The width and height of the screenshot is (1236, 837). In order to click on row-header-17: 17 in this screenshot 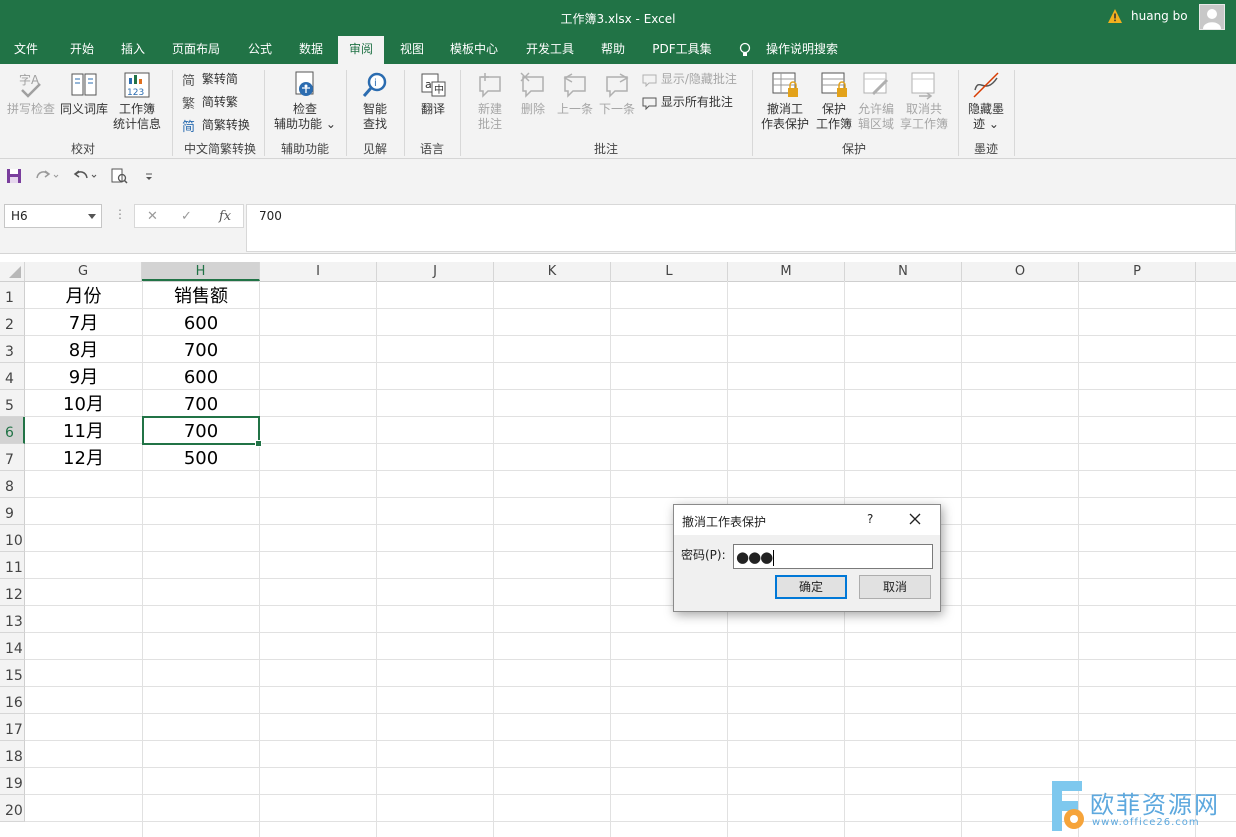, I will do `click(12, 727)`.